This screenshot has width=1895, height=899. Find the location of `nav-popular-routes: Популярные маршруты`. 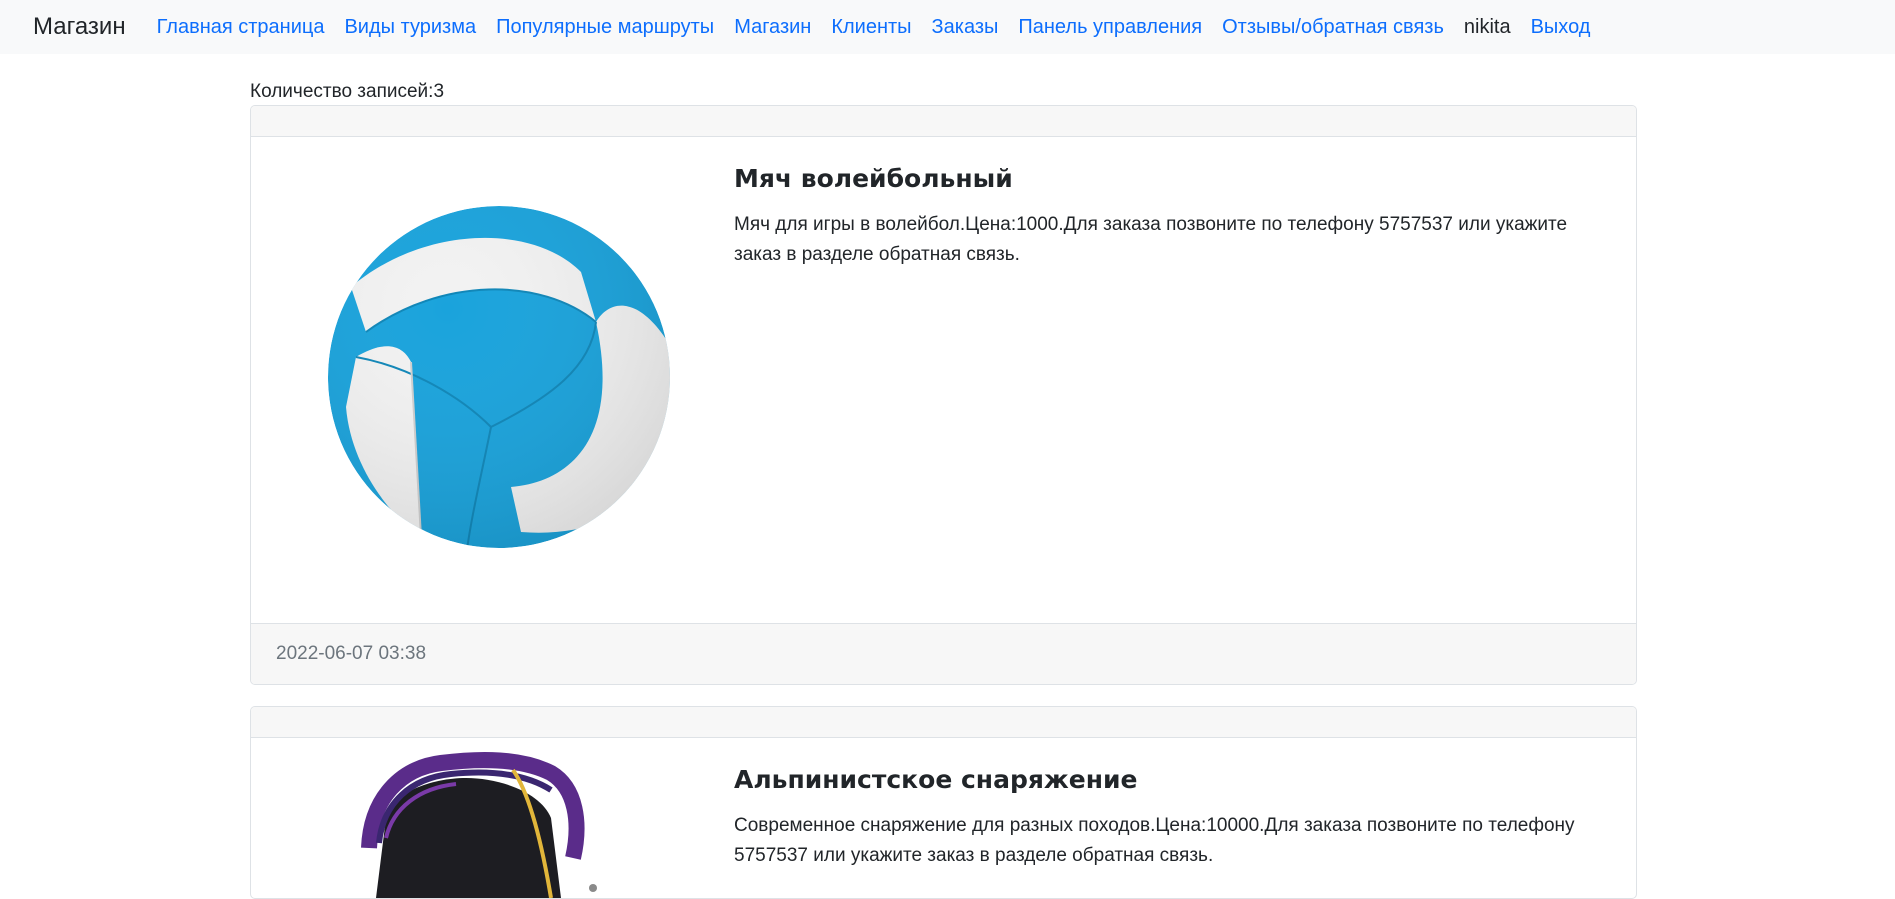

nav-popular-routes: Популярные маршруты is located at coordinates (605, 27).